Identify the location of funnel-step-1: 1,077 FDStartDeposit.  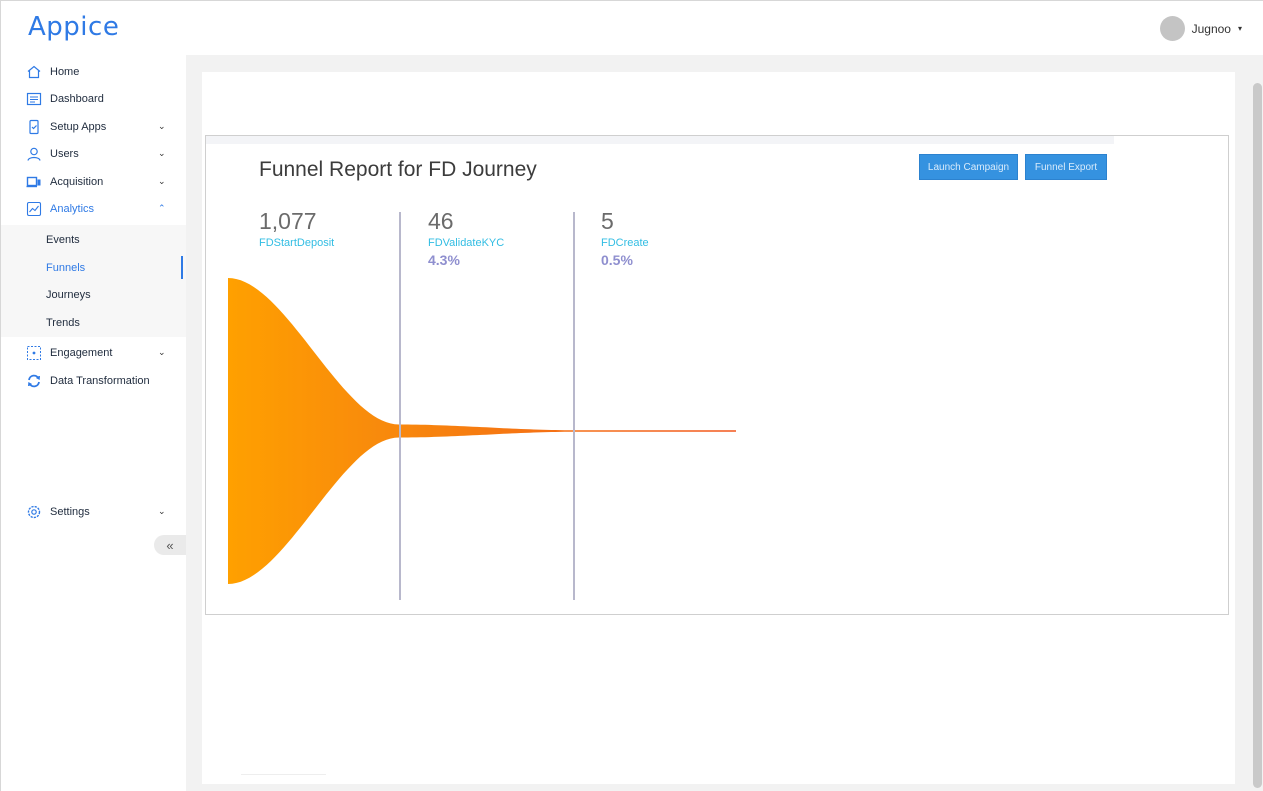
(296, 228).